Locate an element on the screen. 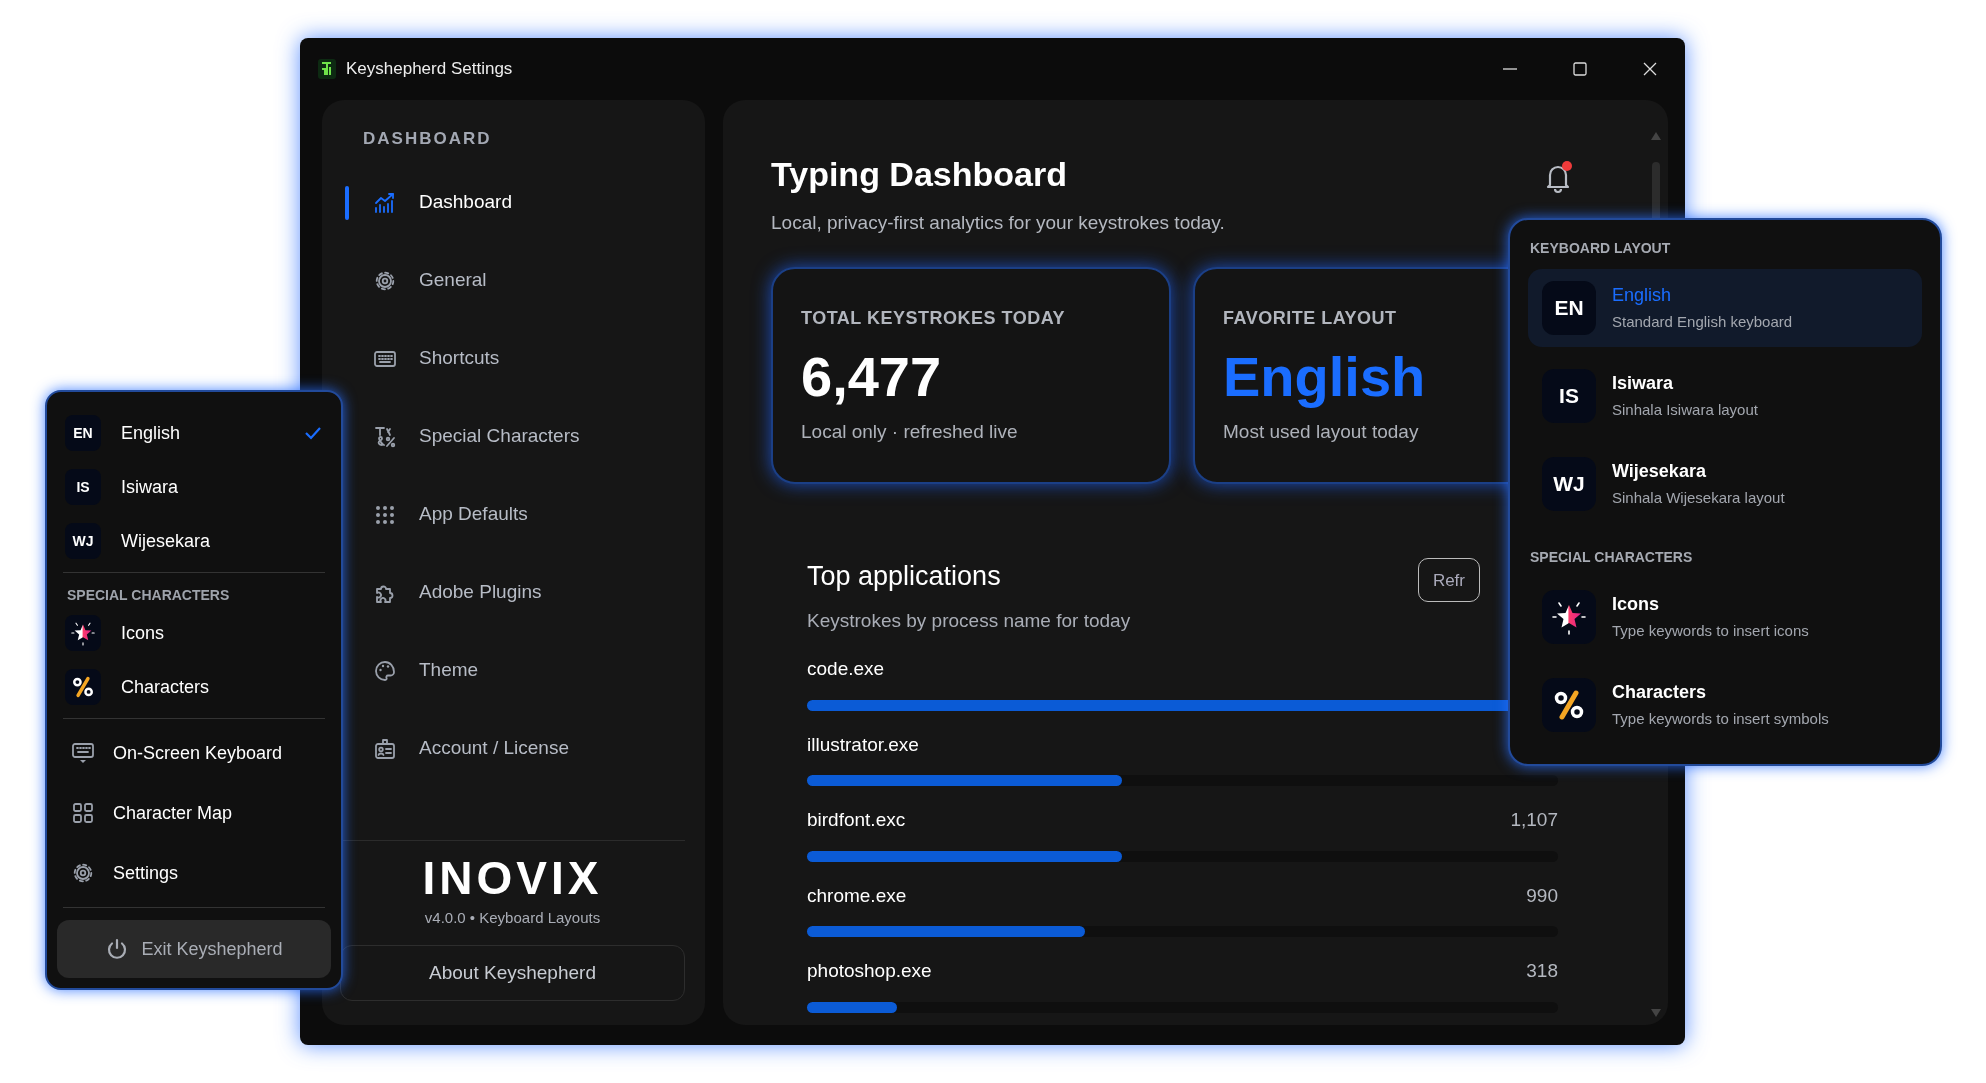  menu-item-description: Sinhala Wijesekara layout is located at coordinates (1698, 498).